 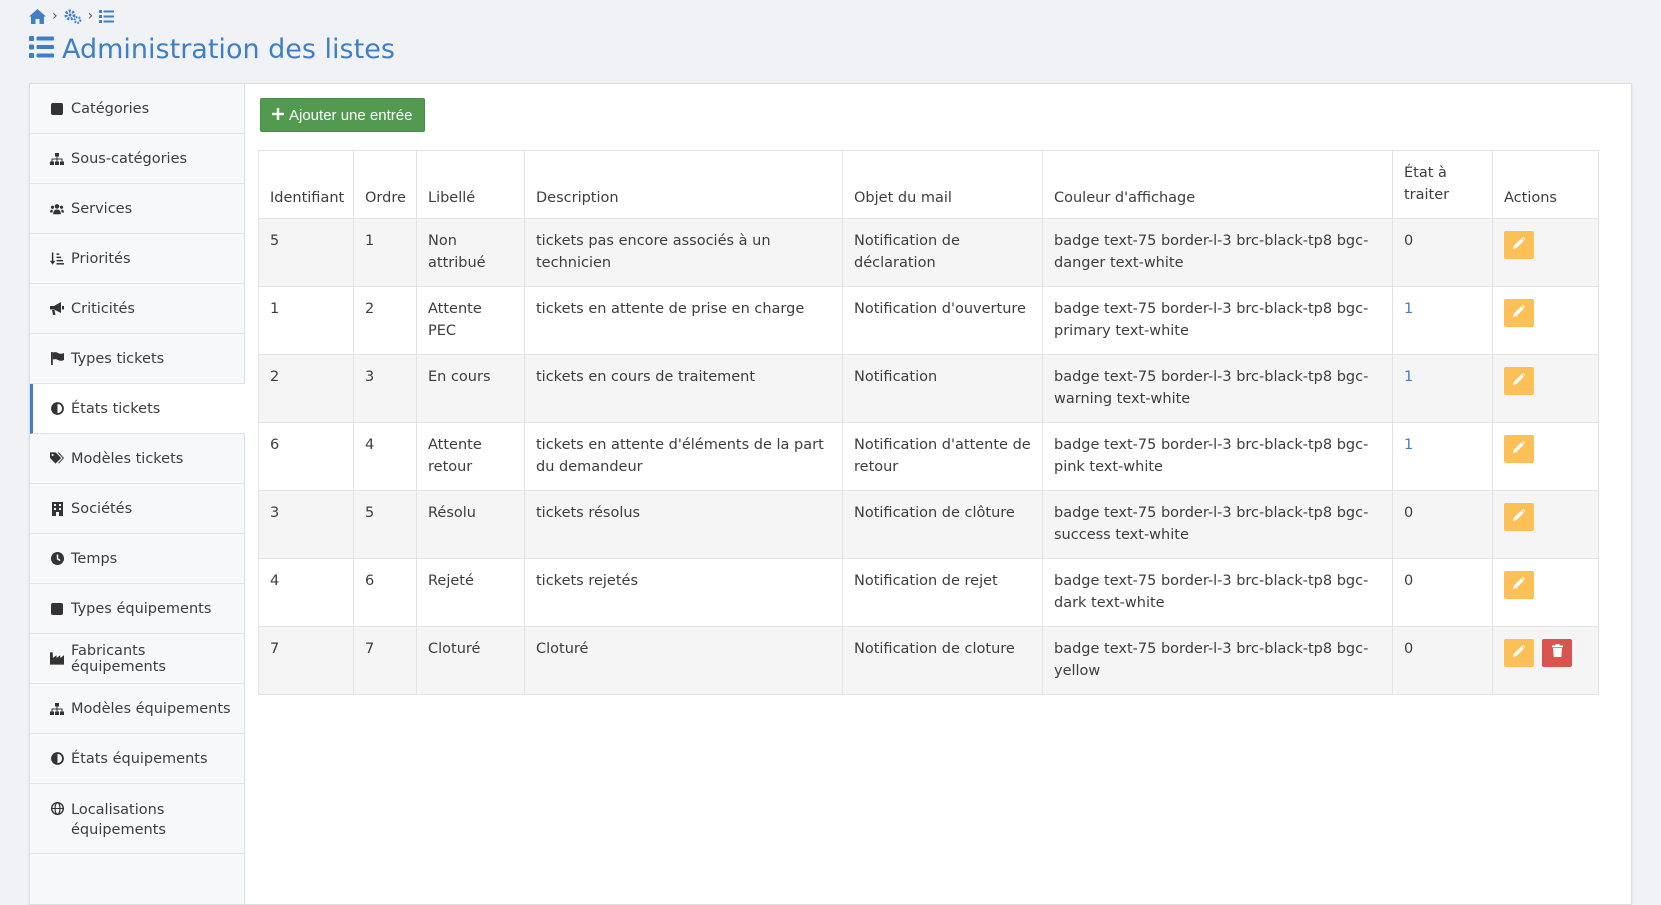 I want to click on industry-icon, so click(x=57, y=658).